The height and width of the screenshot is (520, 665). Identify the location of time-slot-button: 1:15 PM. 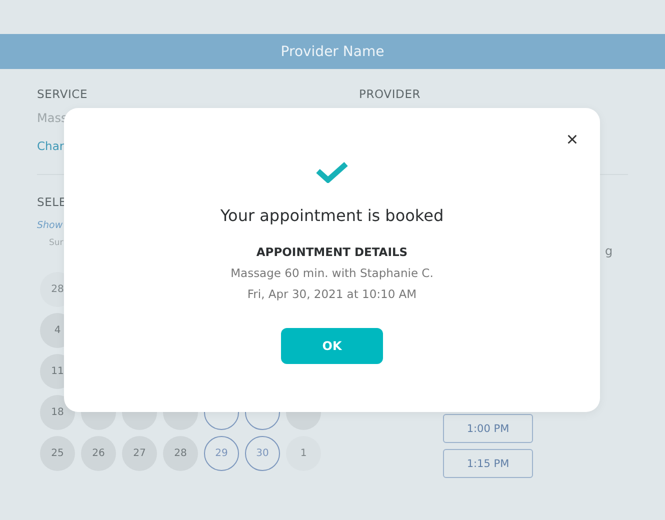
(488, 463).